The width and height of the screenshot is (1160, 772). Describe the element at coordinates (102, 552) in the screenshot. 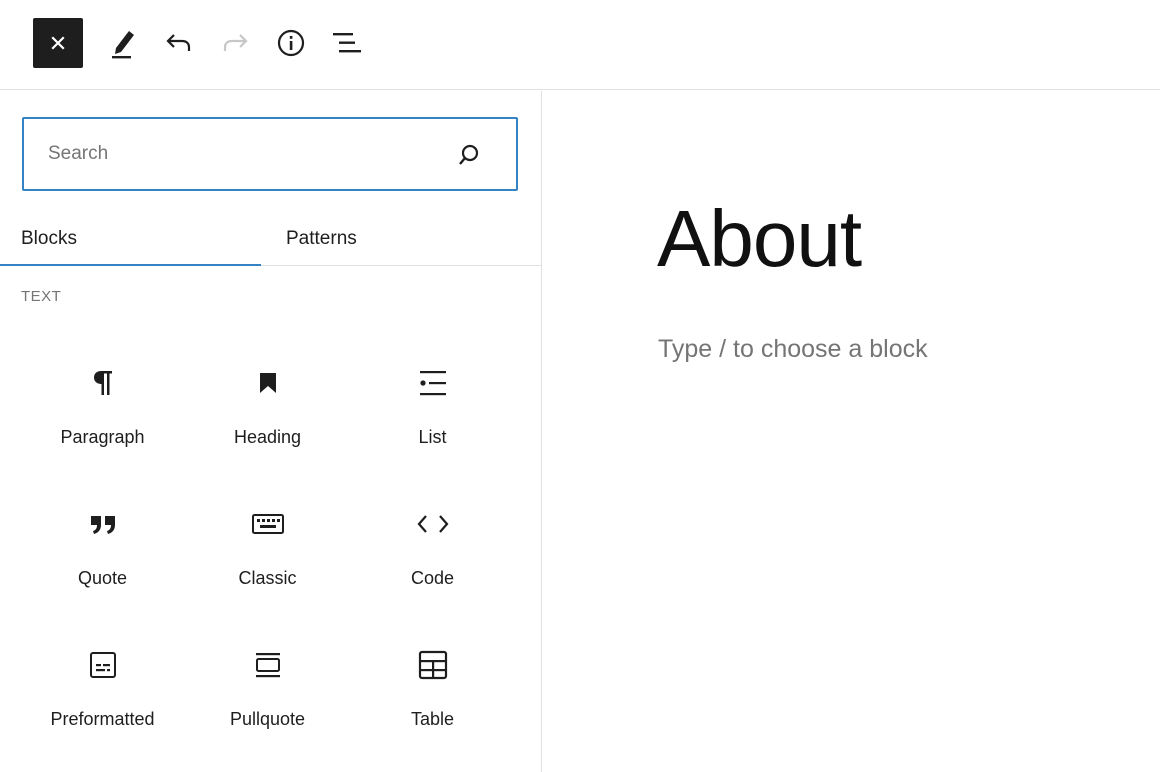

I see `block-item-quote: Quote` at that location.